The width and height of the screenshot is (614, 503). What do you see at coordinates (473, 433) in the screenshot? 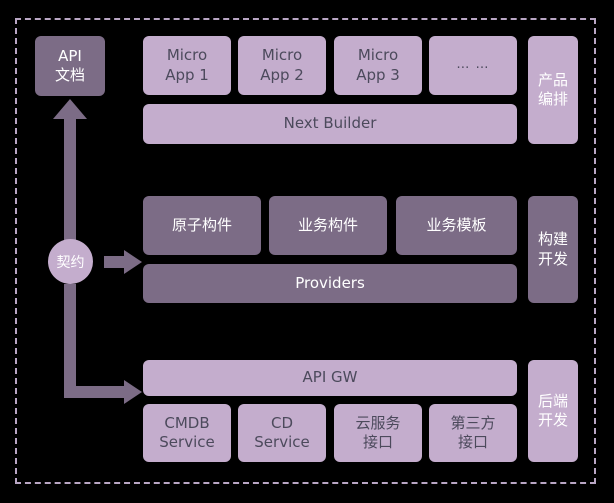
I see `third-party-api-box: 第三方 接口` at bounding box center [473, 433].